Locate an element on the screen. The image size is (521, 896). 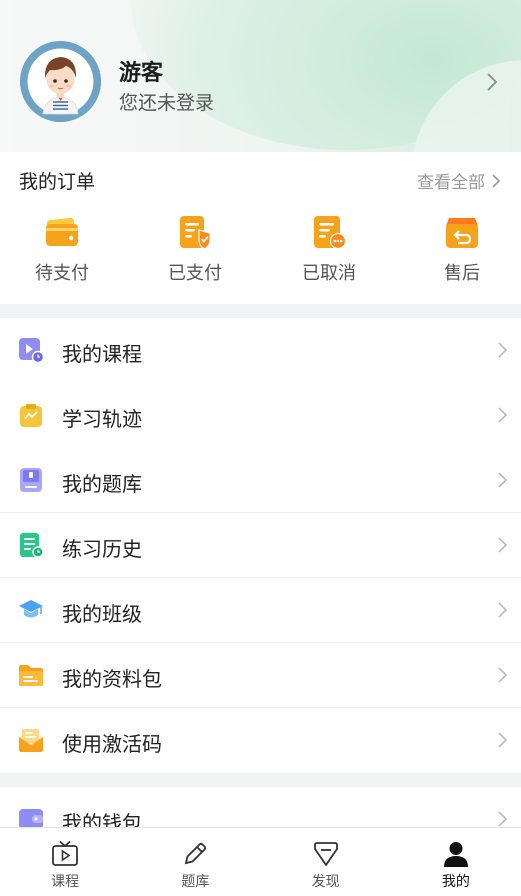
menu-item-practice-history: 练习历史 is located at coordinates (260, 545).